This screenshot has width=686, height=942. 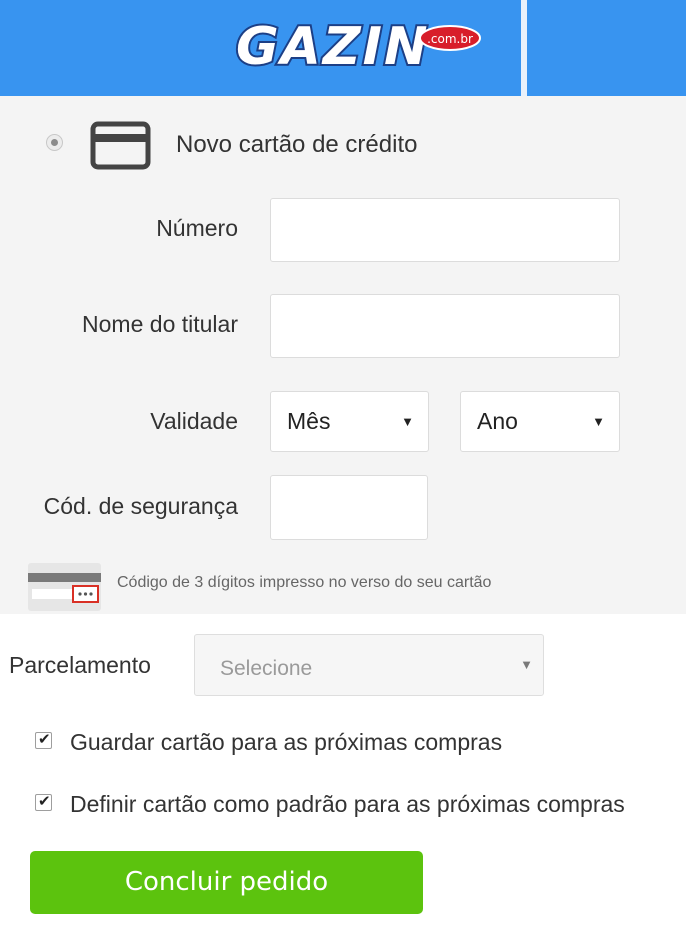 What do you see at coordinates (497, 421) in the screenshot?
I see `expiry-year-value: Ano` at bounding box center [497, 421].